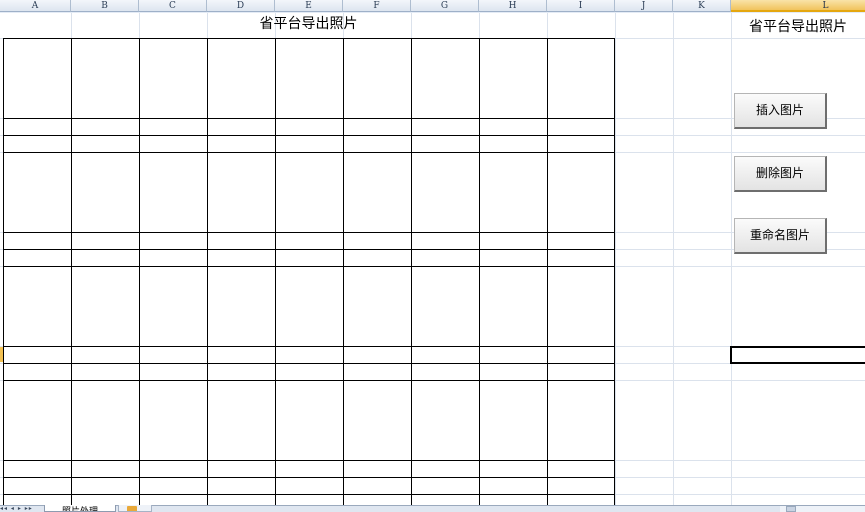 The image size is (865, 512). What do you see at coordinates (798, 28) in the screenshot?
I see `side-title: 省平台导出照片` at bounding box center [798, 28].